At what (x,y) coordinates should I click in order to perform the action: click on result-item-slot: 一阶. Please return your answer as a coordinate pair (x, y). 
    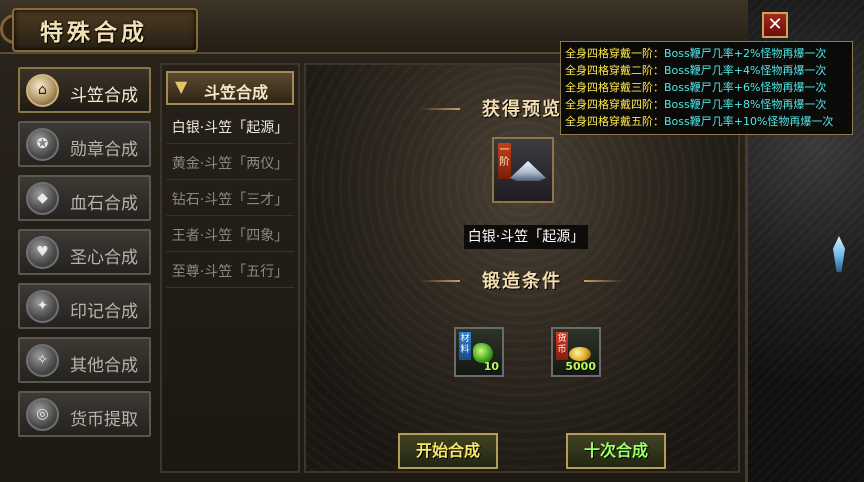
    Looking at the image, I should click on (523, 170).